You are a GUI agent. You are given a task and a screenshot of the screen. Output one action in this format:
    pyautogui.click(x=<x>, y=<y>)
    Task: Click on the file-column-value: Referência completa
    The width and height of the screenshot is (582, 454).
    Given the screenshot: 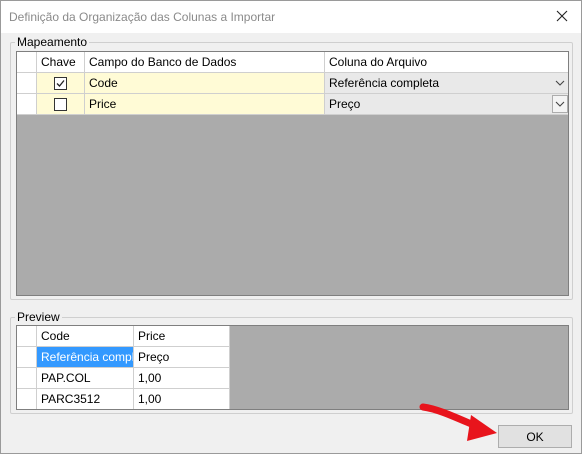 What is the action you would take?
    pyautogui.click(x=384, y=83)
    